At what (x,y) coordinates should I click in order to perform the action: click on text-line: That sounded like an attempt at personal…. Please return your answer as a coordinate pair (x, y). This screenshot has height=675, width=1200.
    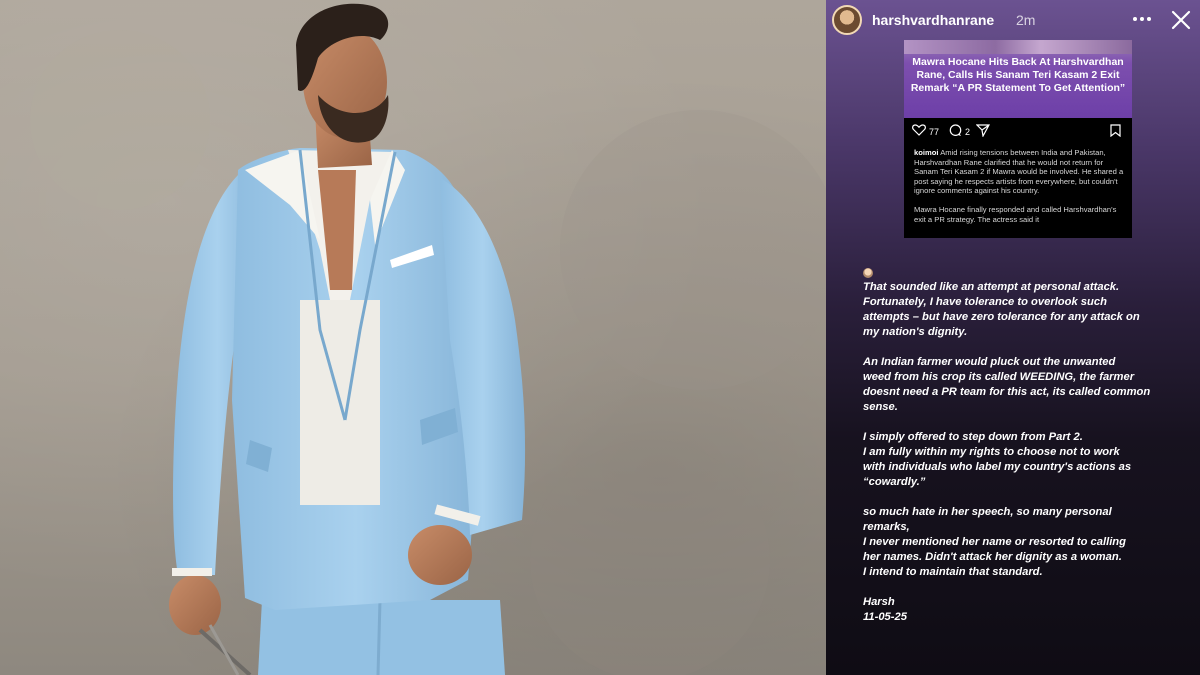
    Looking at the image, I should click on (991, 287).